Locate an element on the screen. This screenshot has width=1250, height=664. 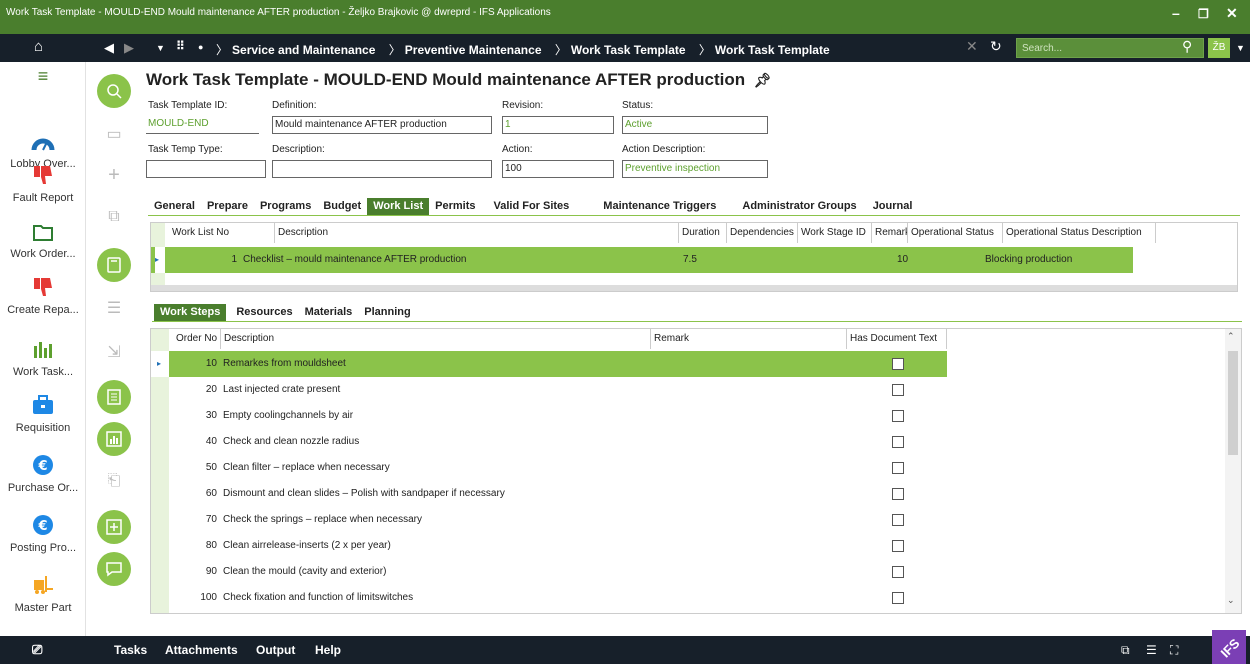
add-window-button is located at coordinates (114, 527).